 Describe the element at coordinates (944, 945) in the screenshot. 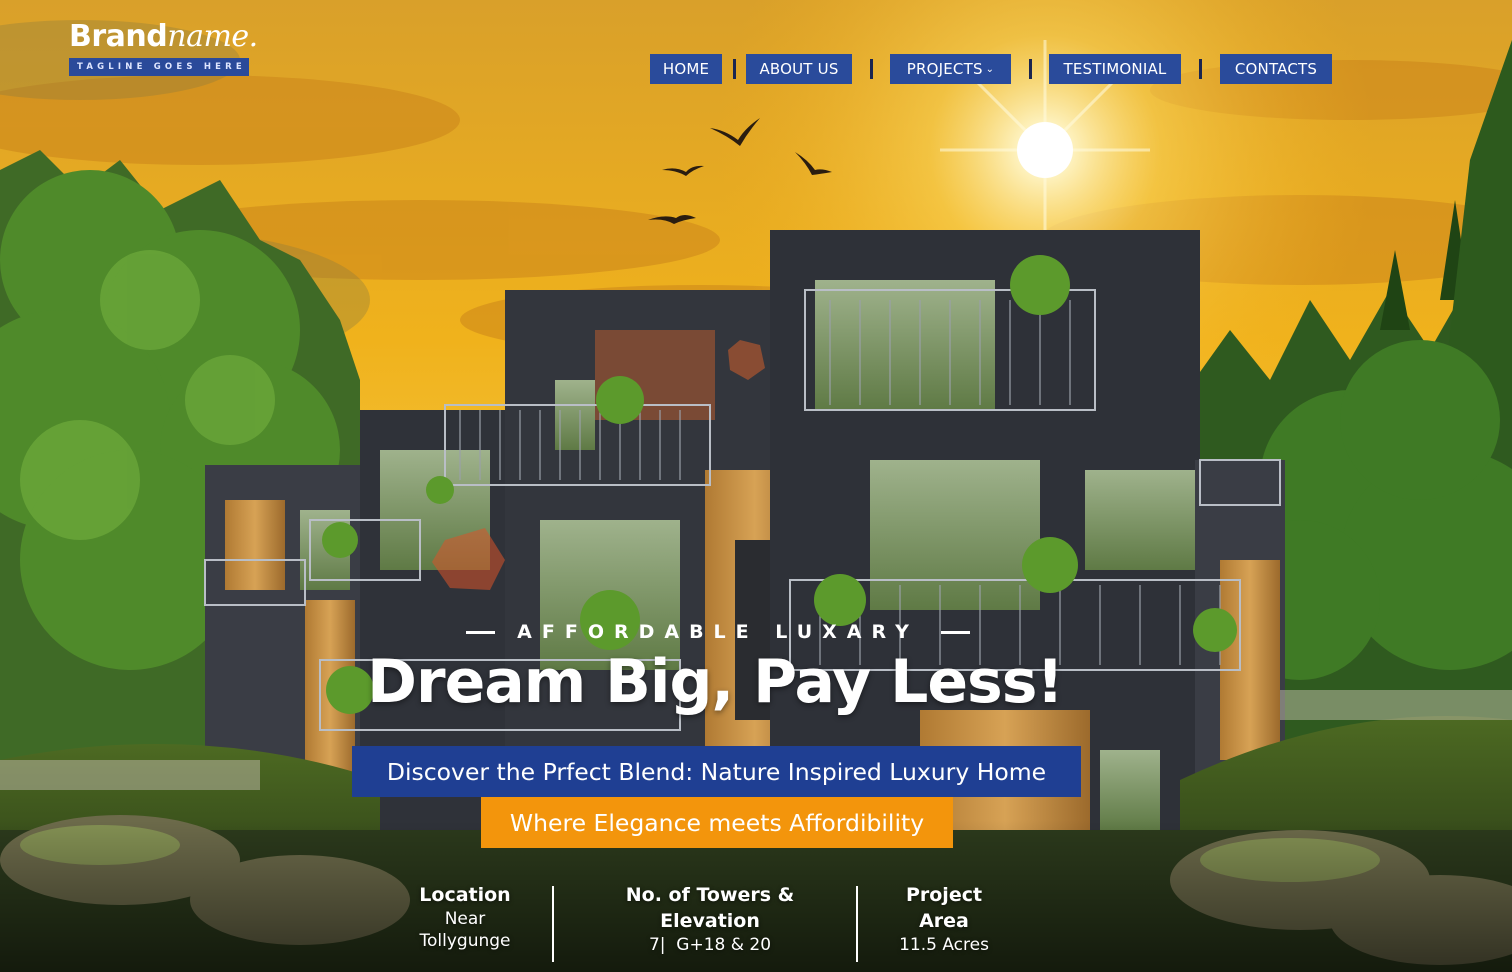

I see `stat-value: 11.5 Acres` at that location.